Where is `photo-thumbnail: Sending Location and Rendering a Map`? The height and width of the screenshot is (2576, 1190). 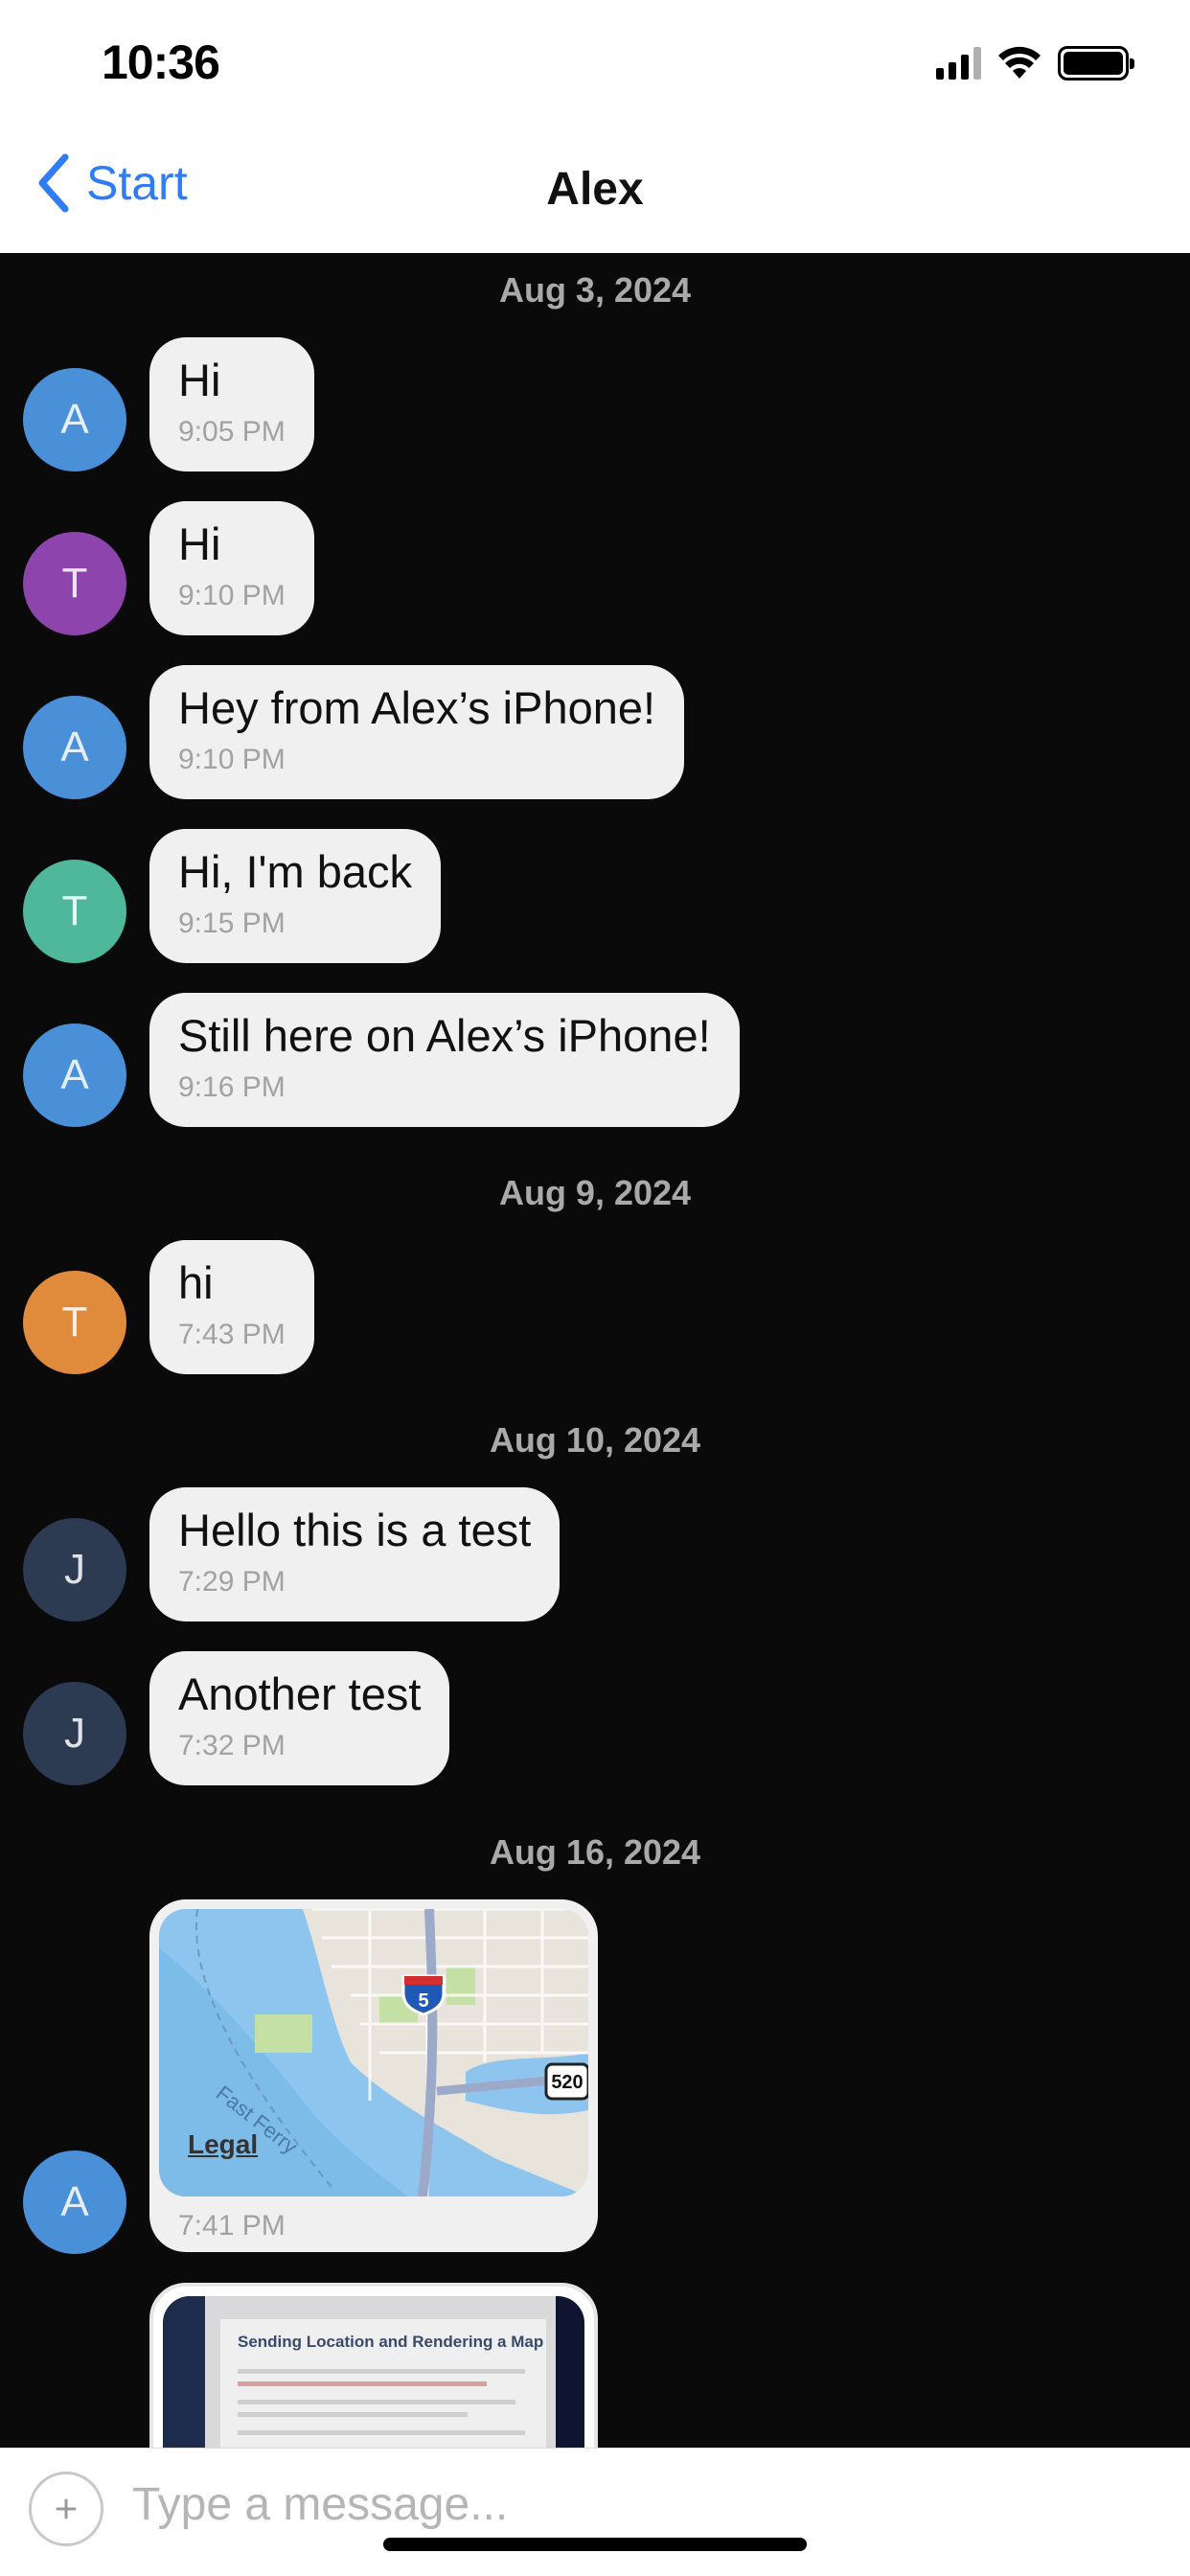
photo-thumbnail: Sending Location and Rendering a Map is located at coordinates (374, 2372).